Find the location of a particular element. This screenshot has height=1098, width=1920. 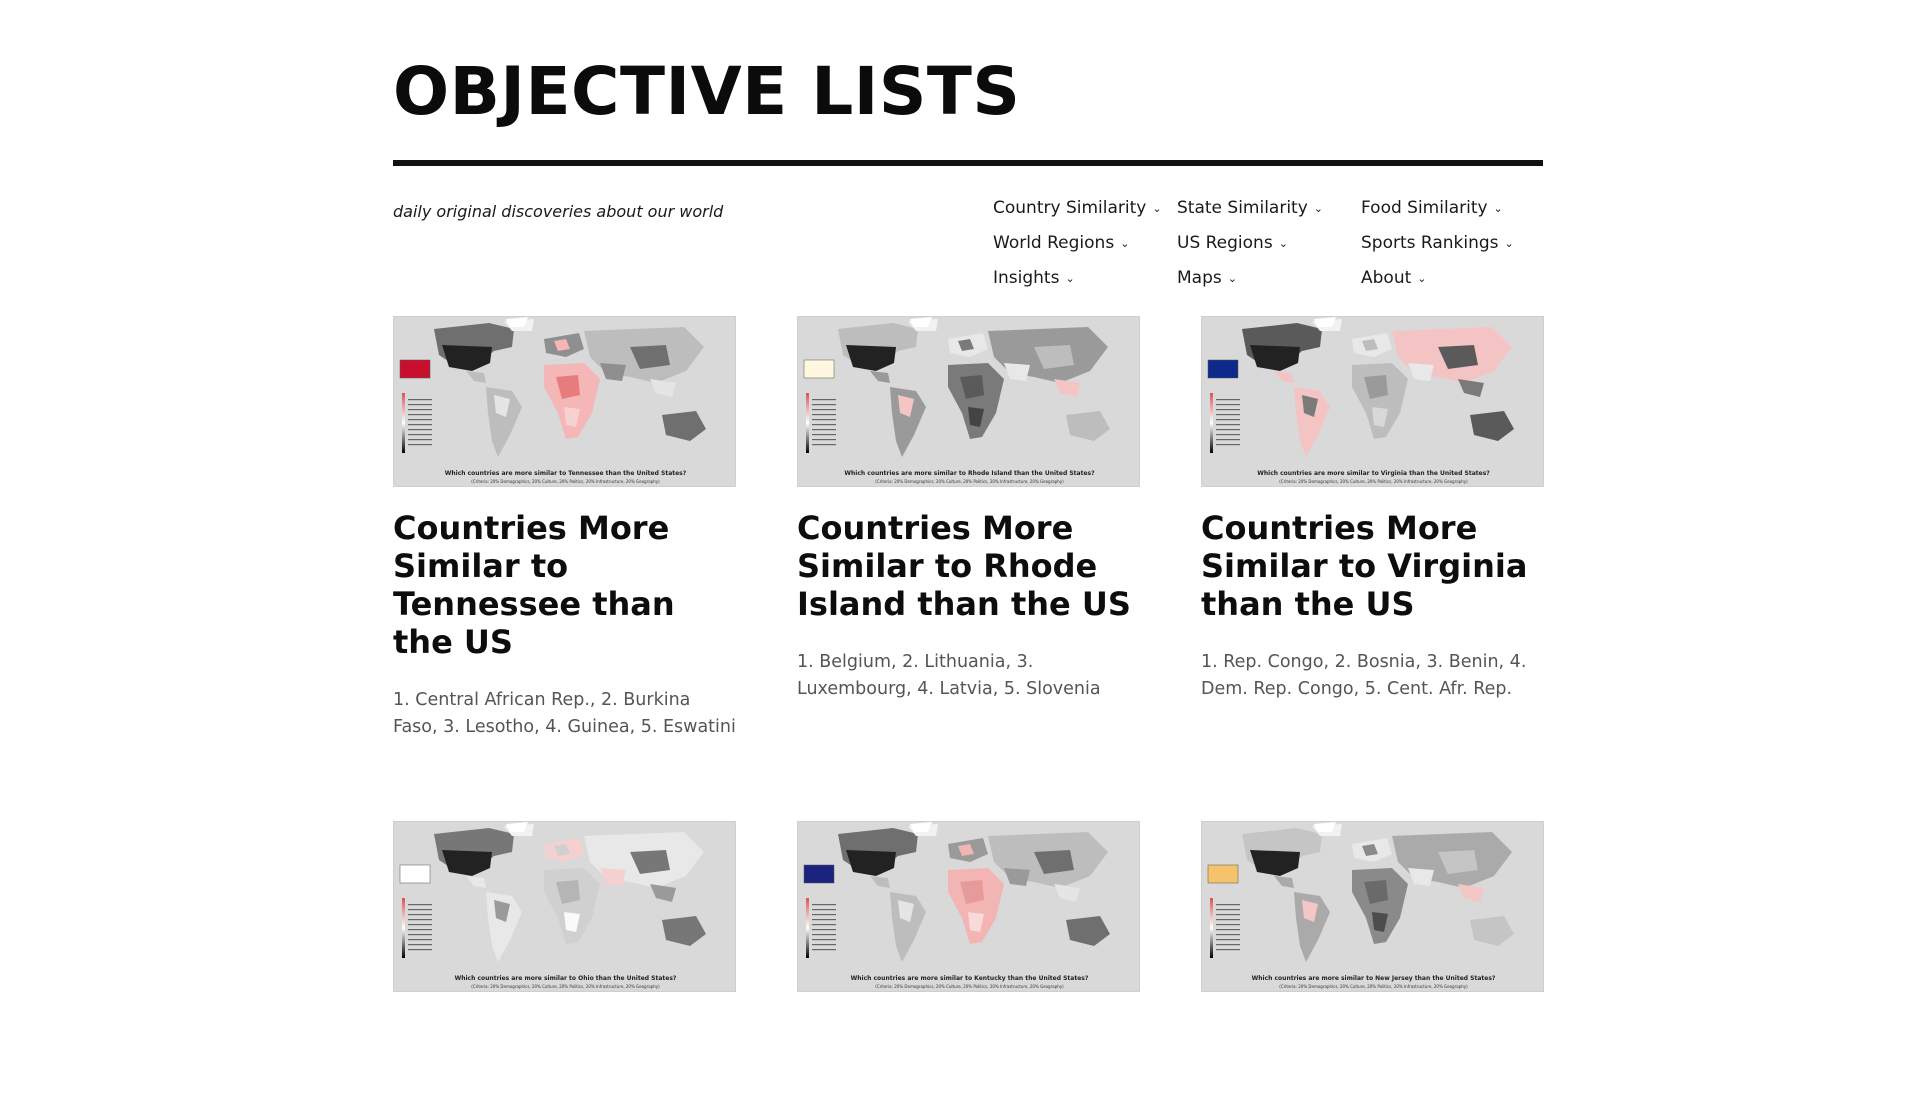

site-title: OBJECTIVE LISTS is located at coordinates (968, 66).